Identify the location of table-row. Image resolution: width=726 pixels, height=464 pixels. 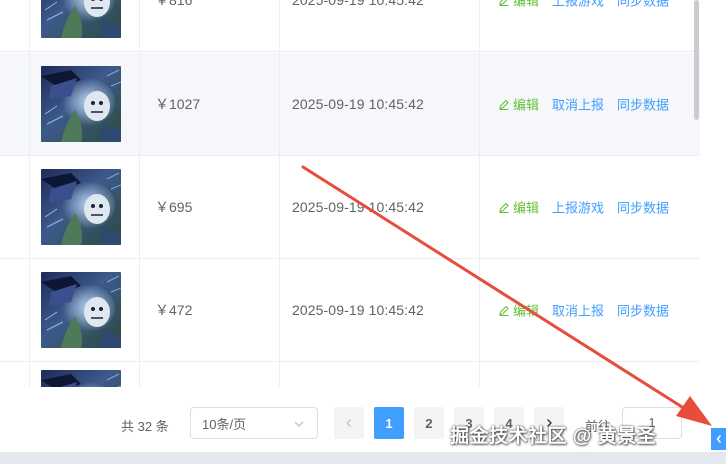
(350, 374).